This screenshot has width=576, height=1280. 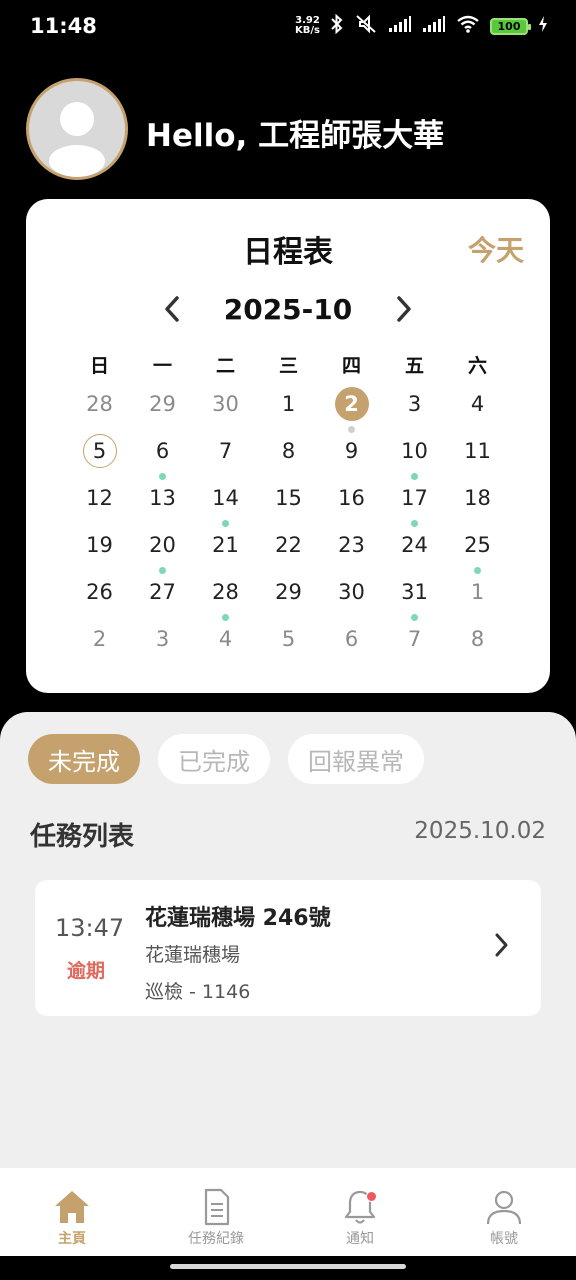 I want to click on mute-icon, so click(x=366, y=26).